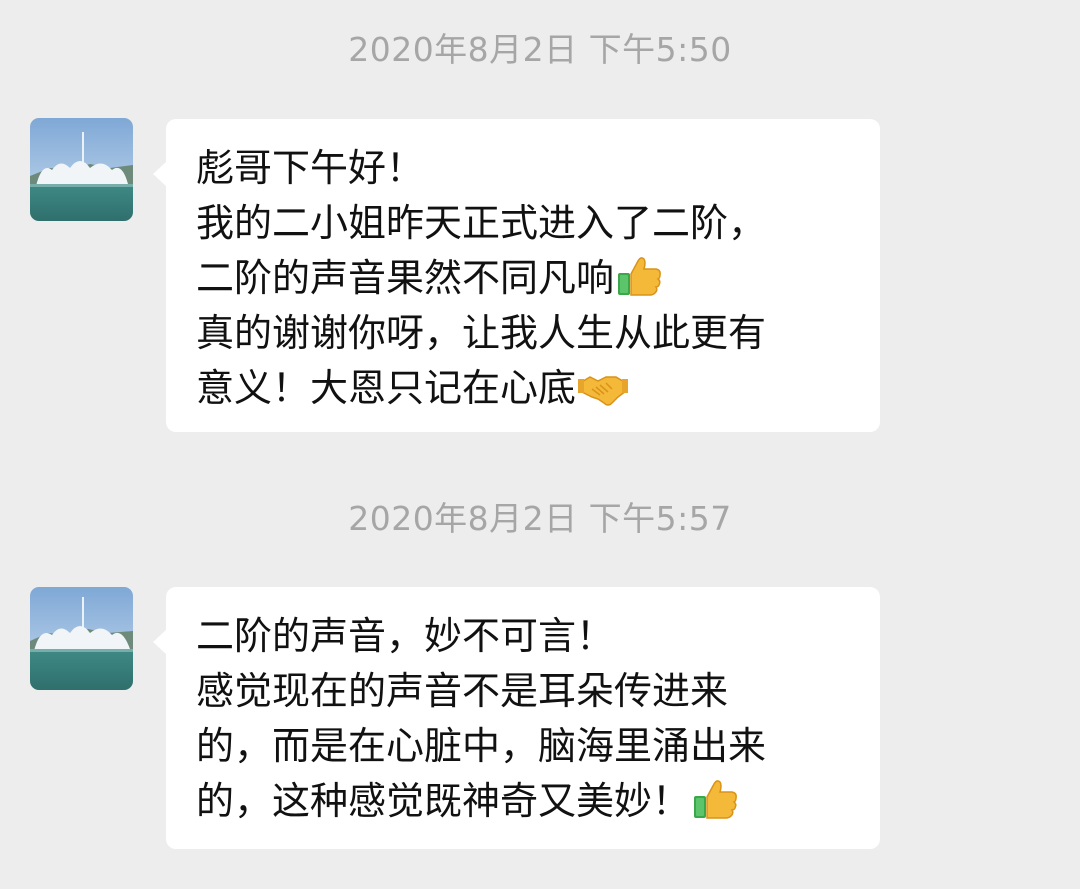  What do you see at coordinates (481, 223) in the screenshot?
I see `message-line: 我的二小姐昨天正式进入了二阶，` at bounding box center [481, 223].